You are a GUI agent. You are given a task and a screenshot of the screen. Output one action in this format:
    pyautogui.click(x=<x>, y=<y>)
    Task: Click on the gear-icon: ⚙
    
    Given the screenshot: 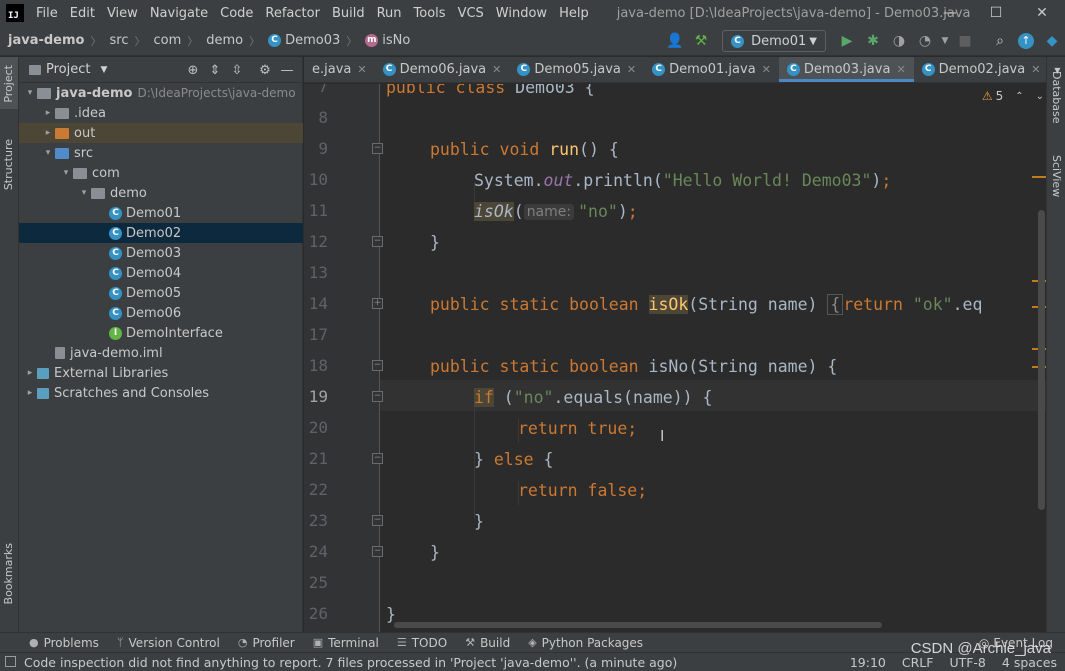 What is the action you would take?
    pyautogui.click(x=265, y=70)
    